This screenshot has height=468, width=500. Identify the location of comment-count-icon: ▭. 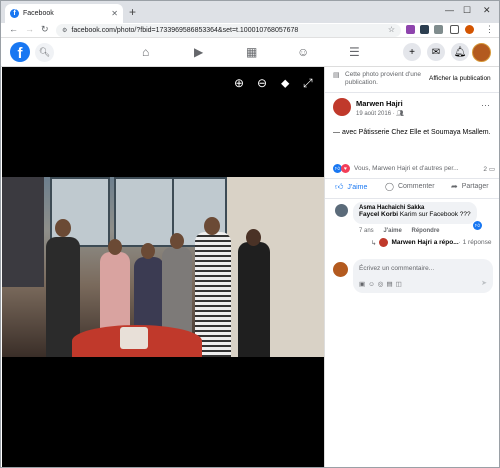
(491, 169).